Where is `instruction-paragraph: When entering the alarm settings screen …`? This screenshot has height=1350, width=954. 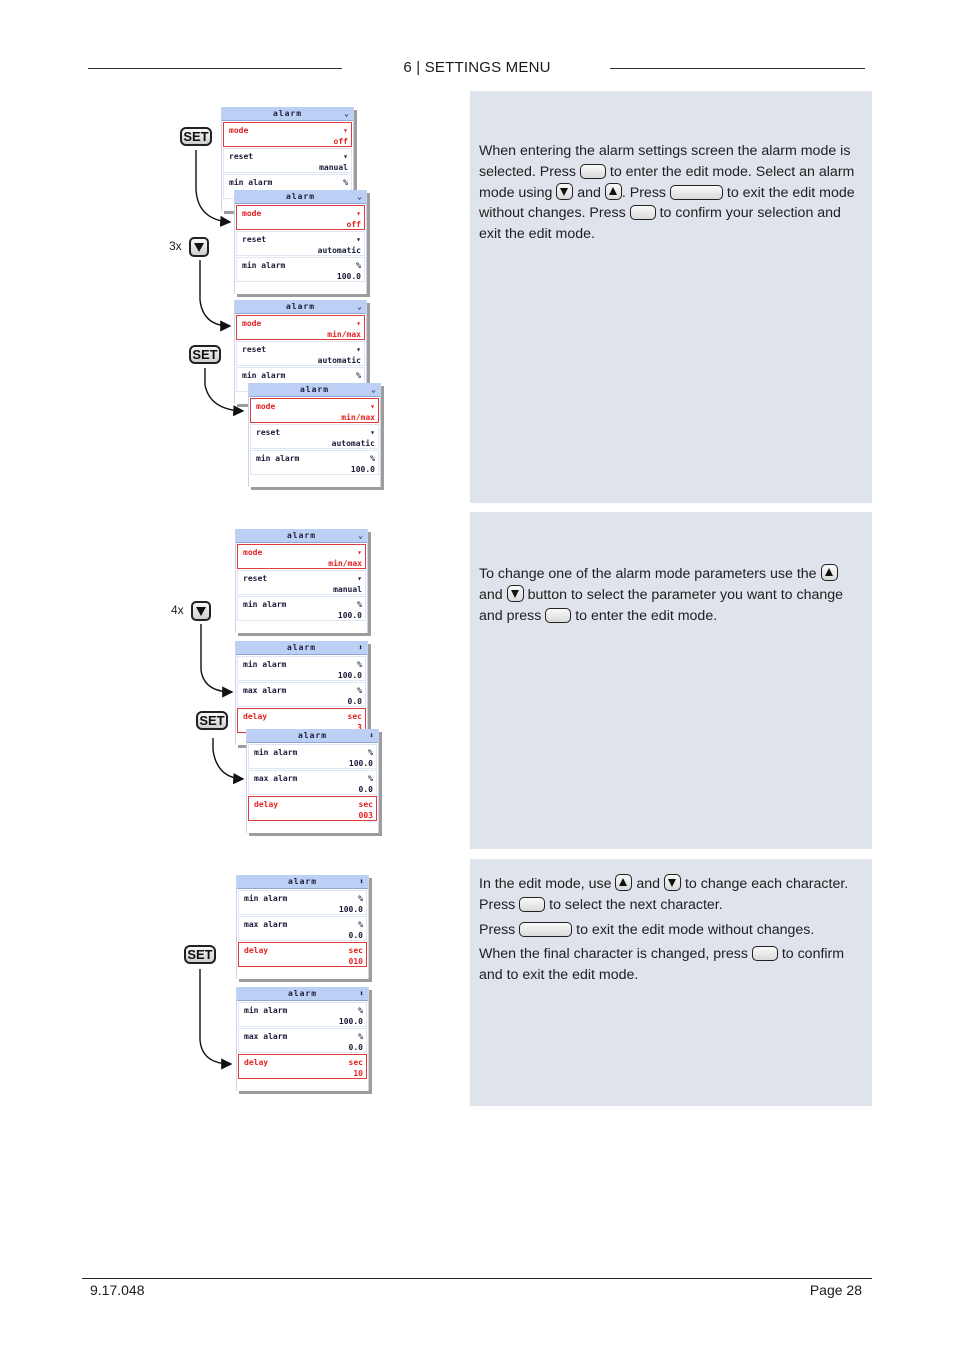
instruction-paragraph: When entering the alarm settings screen … is located at coordinates (667, 193).